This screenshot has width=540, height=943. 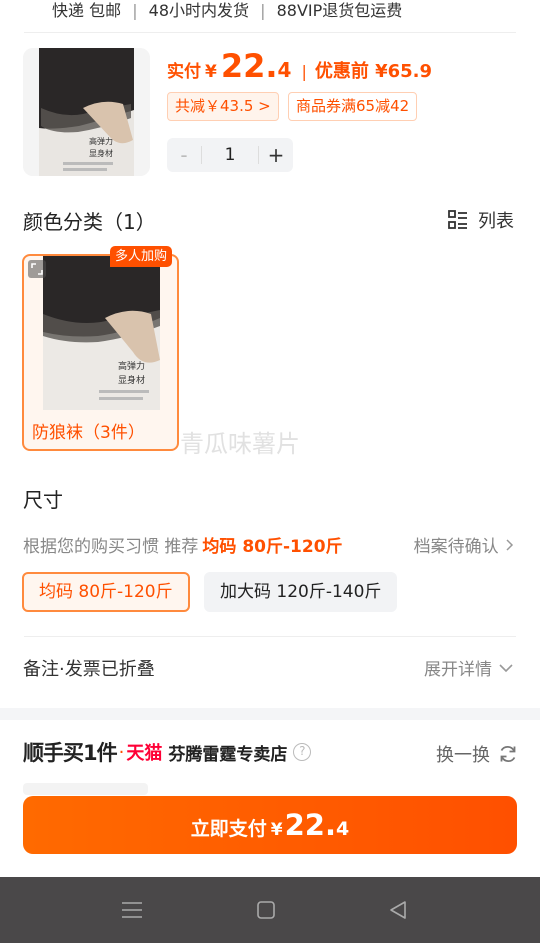 I want to click on expand-details-button: 展开详情, so click(x=469, y=667).